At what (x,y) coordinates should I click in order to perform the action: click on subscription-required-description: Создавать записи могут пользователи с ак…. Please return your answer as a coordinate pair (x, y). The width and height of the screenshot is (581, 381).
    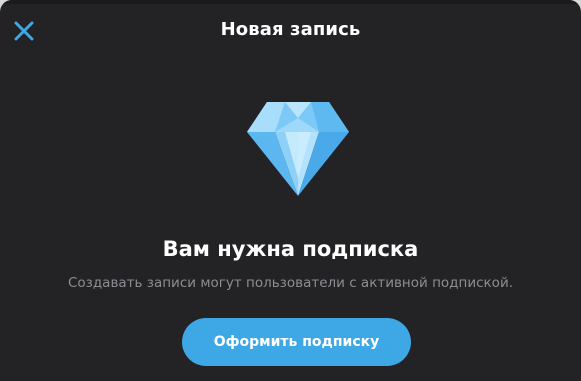
    Looking at the image, I should click on (290, 283).